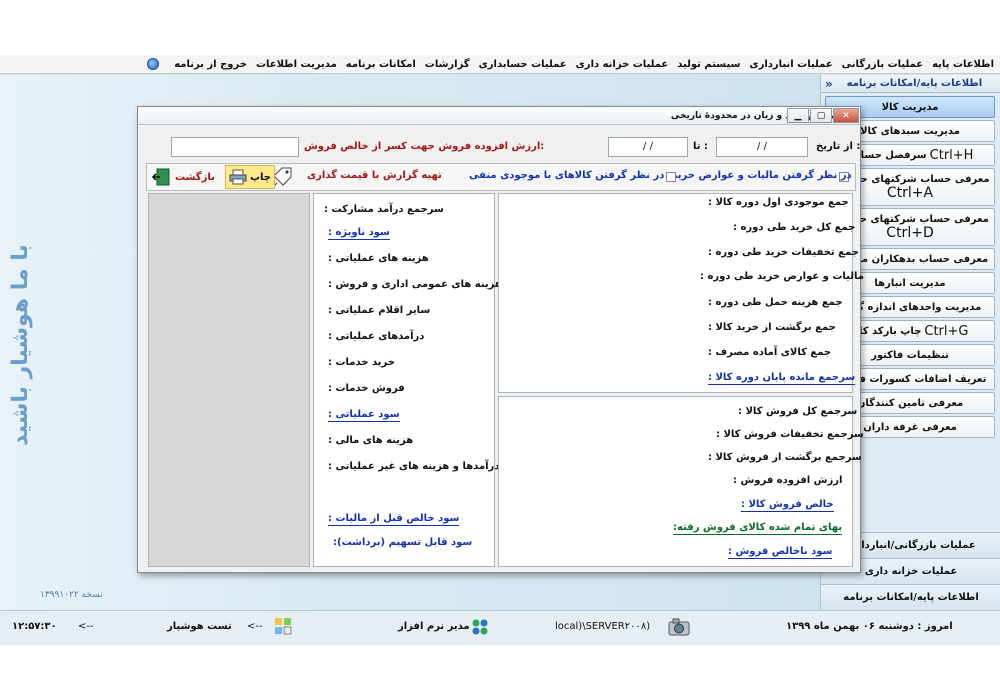 The image size is (1000, 700). Describe the element at coordinates (783, 252) in the screenshot. I see `purchase-discounts-line: جمع تخفیفات خرید طی دوره :` at that location.